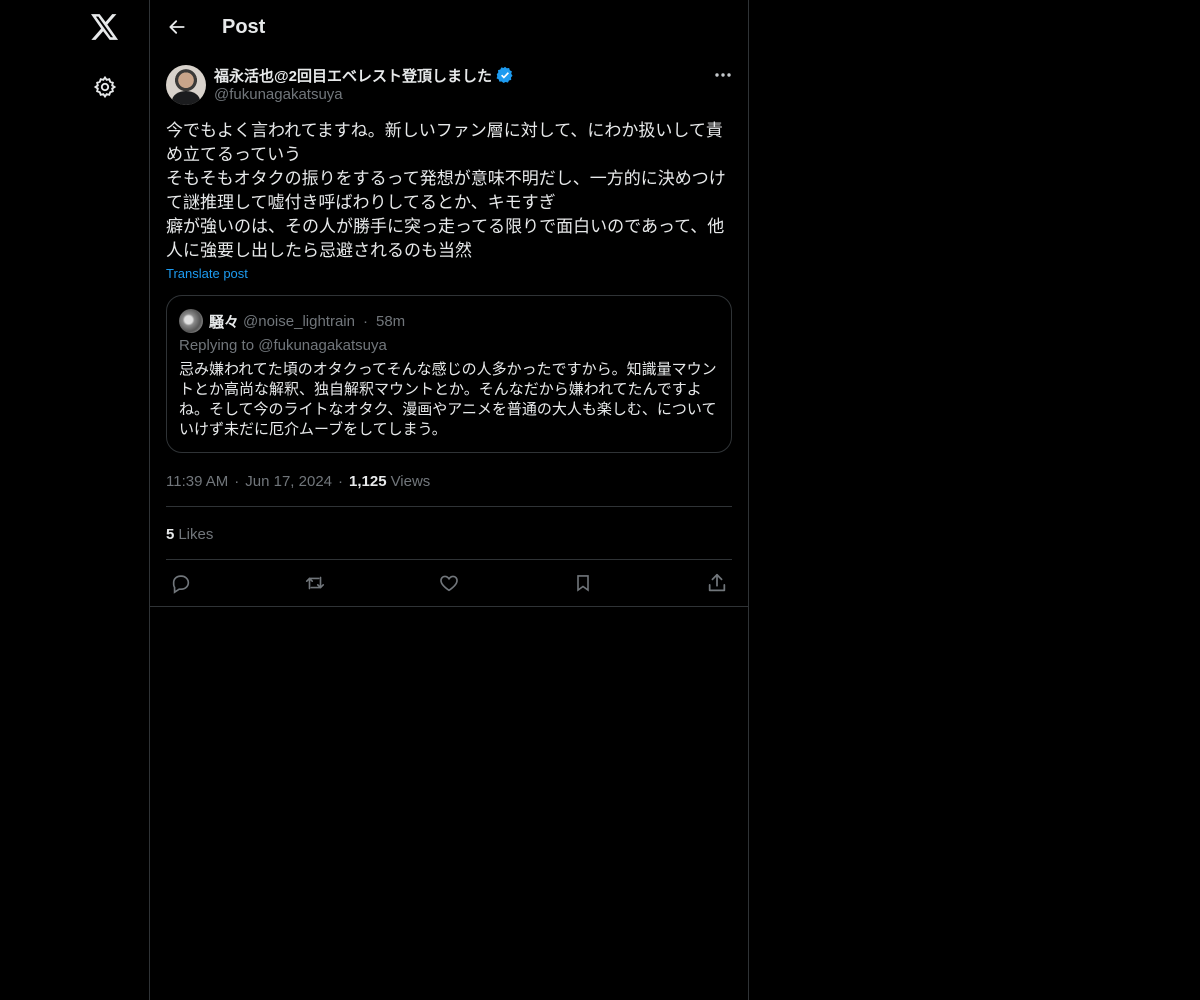 Image resolution: width=1200 pixels, height=1000 pixels. I want to click on quoted-author-handle: @noise_lightrain, so click(299, 321).